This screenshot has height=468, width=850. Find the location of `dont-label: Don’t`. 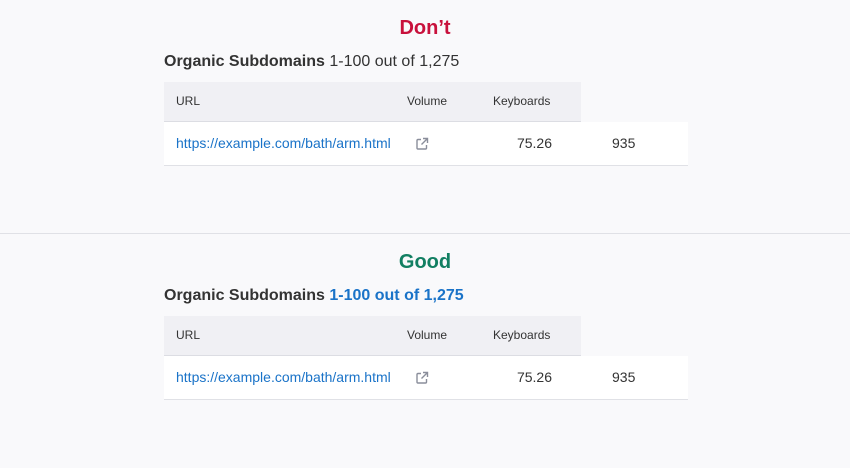

dont-label: Don’t is located at coordinates (425, 28).